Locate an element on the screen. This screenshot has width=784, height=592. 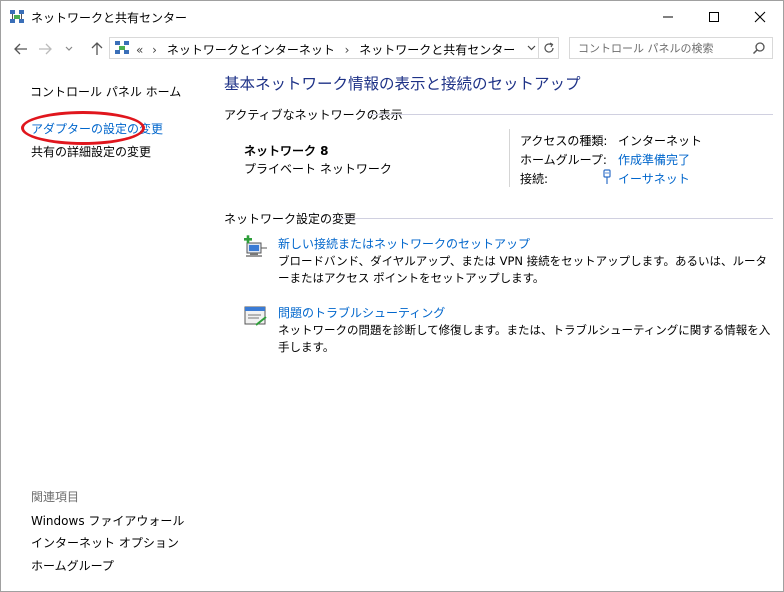
search-box is located at coordinates (671, 48).